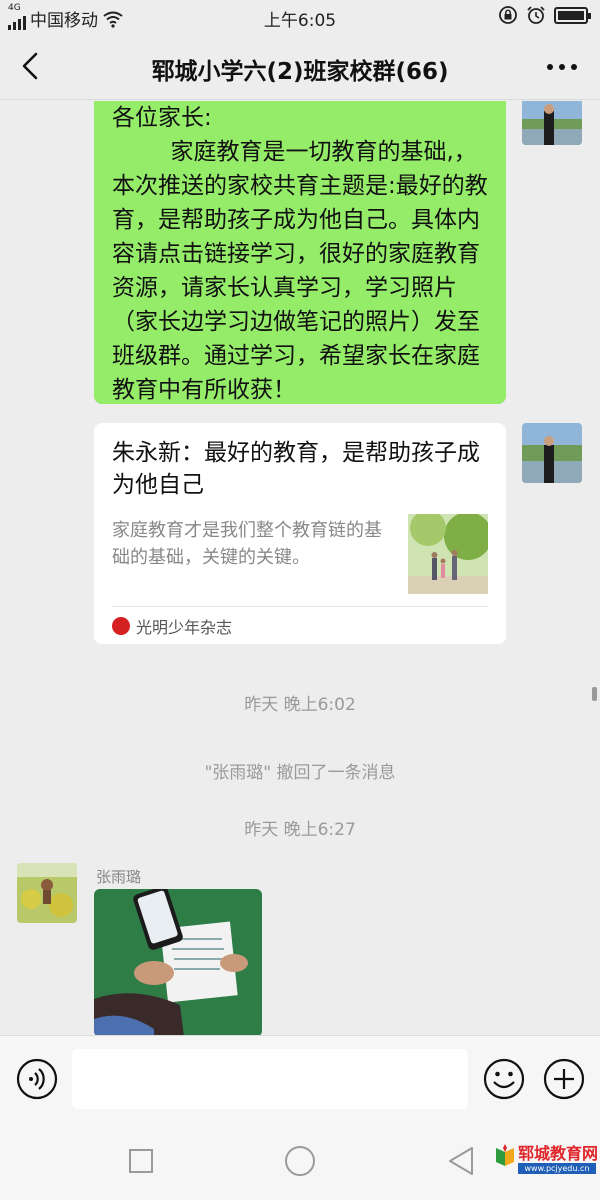 The width and height of the screenshot is (600, 1200). I want to click on incoming-photo-message, so click(178, 962).